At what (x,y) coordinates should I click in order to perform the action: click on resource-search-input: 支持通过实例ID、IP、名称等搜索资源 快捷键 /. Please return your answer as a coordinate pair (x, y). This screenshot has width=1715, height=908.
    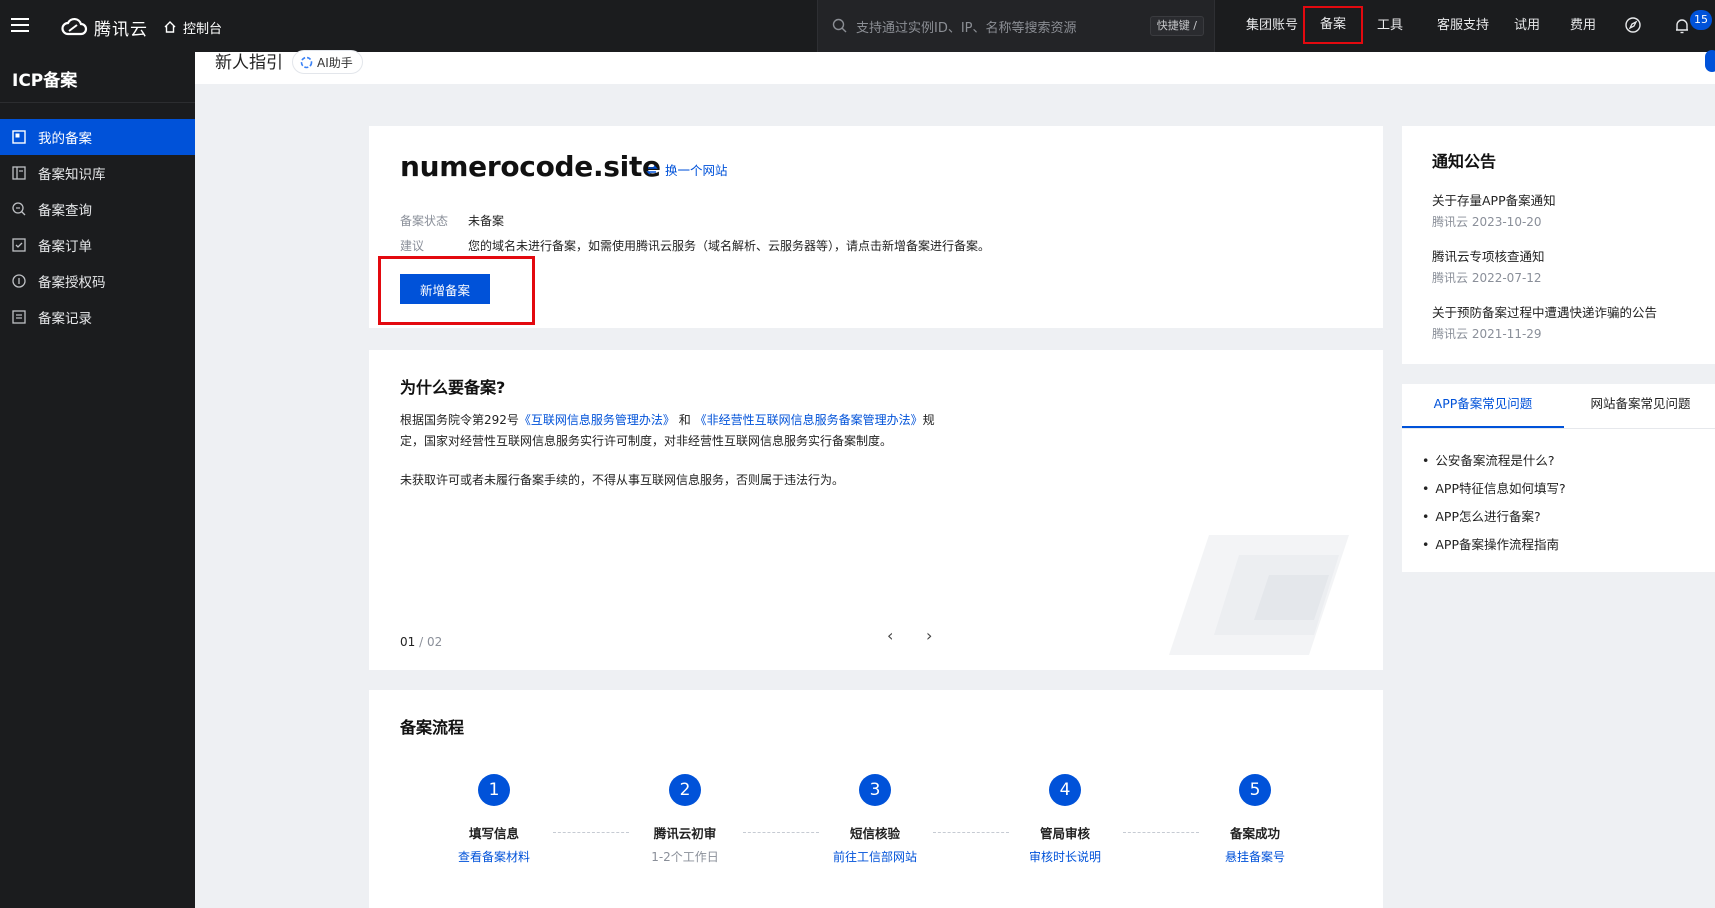
    Looking at the image, I should click on (1016, 26).